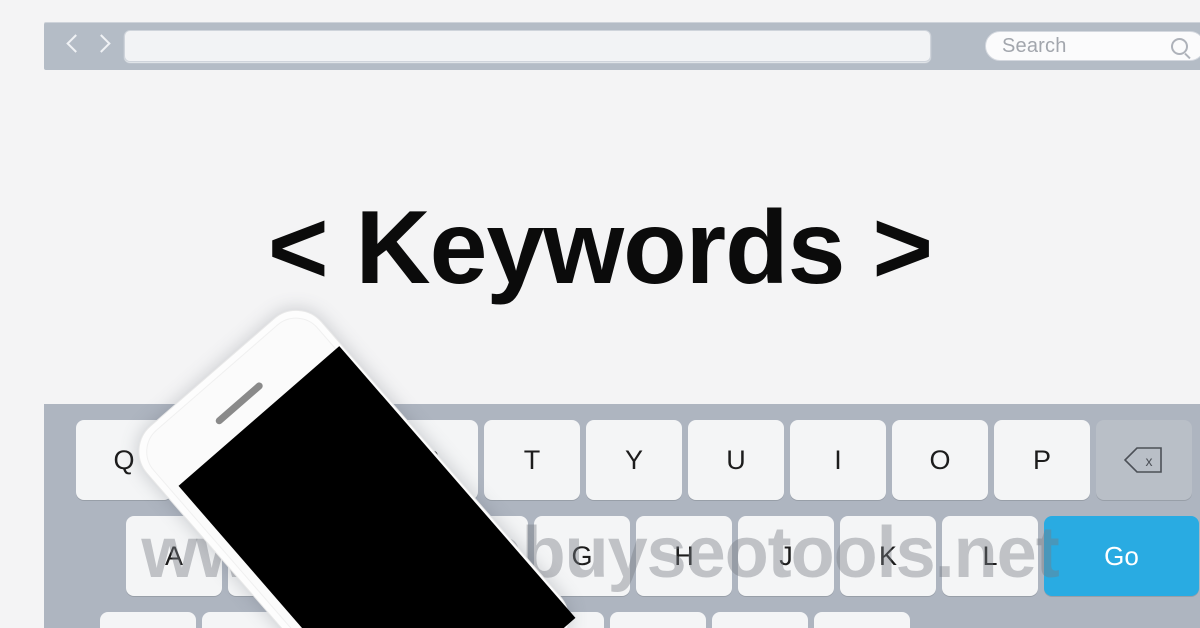 The height and width of the screenshot is (628, 1200). I want to click on chevron-left-icon, so click(74, 46).